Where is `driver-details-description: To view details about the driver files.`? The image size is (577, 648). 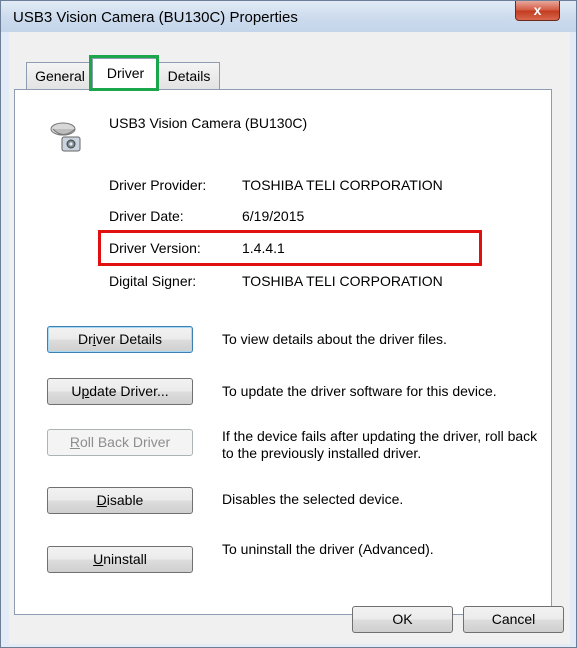 driver-details-description: To view details about the driver files. is located at coordinates (334, 339).